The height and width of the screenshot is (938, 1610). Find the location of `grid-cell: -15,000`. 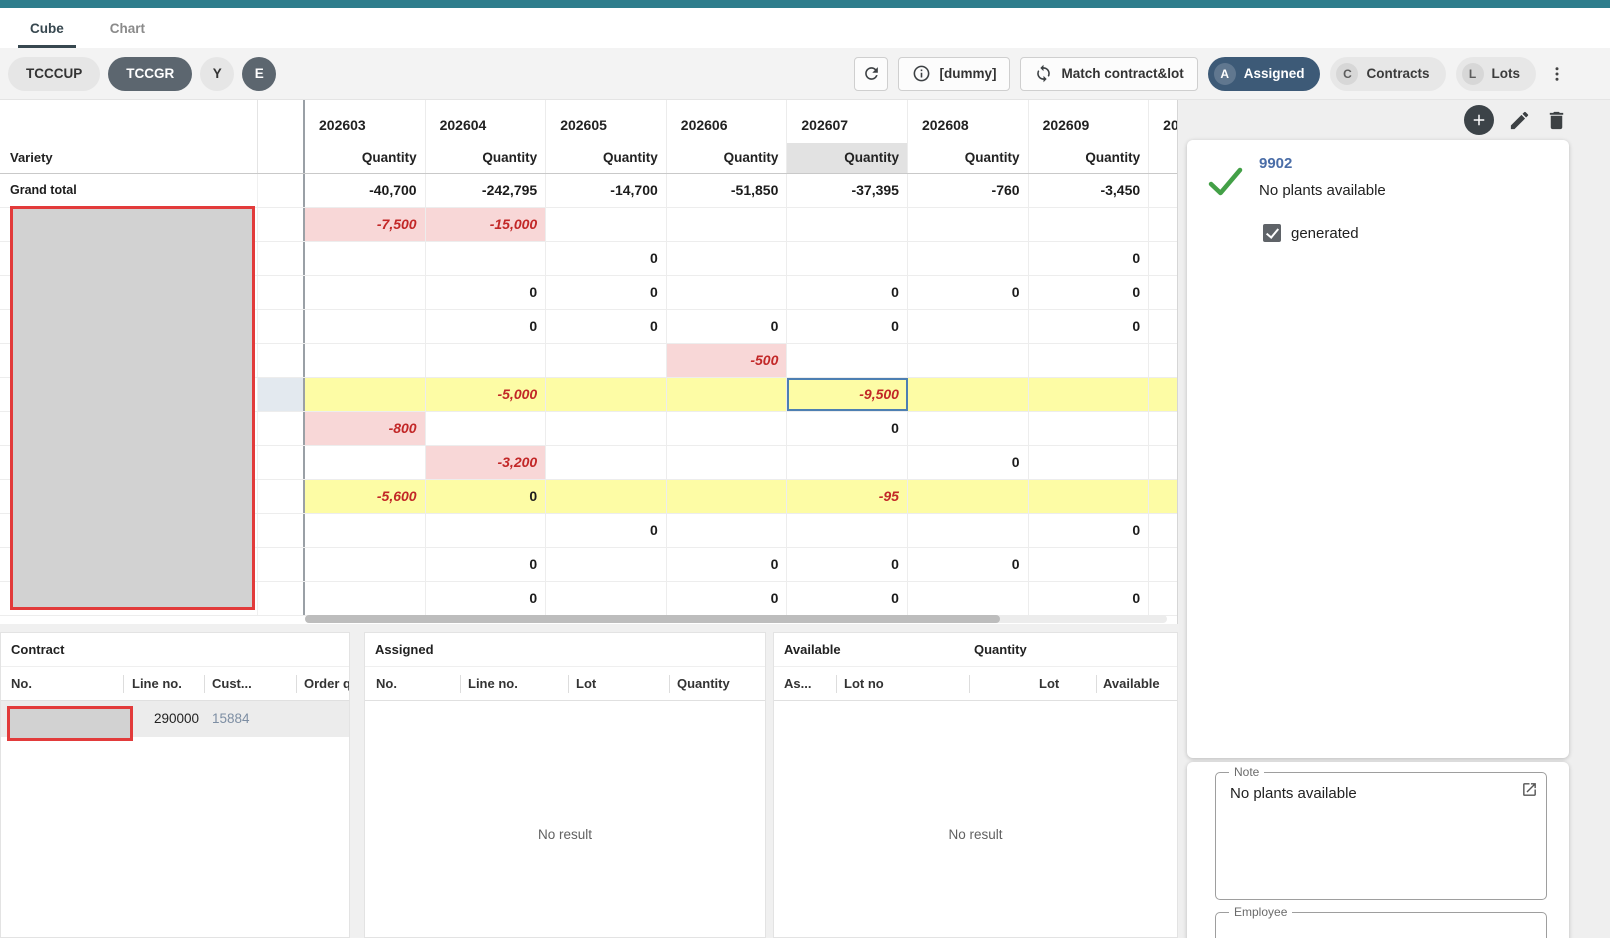

grid-cell: -15,000 is located at coordinates (486, 224).